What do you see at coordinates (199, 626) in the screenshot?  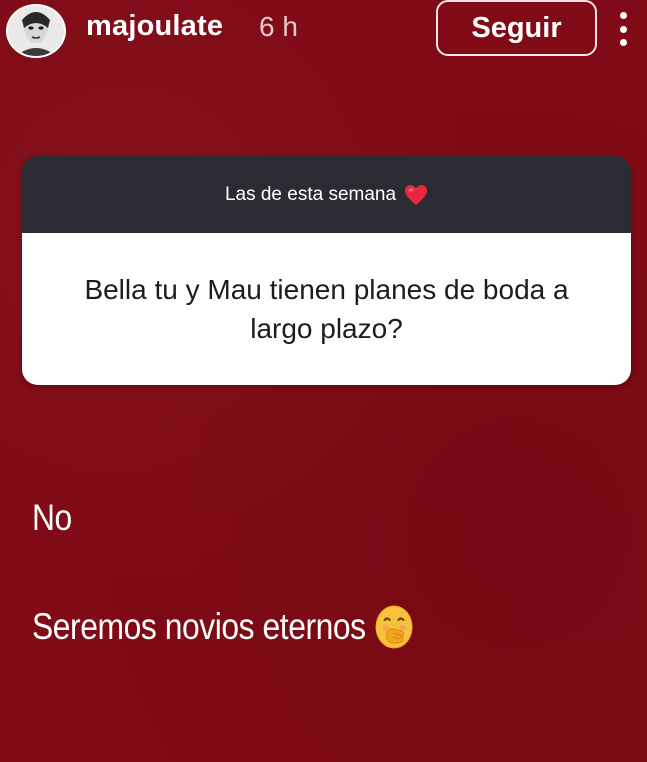 I see `answer-text: Seremos novios eternos` at bounding box center [199, 626].